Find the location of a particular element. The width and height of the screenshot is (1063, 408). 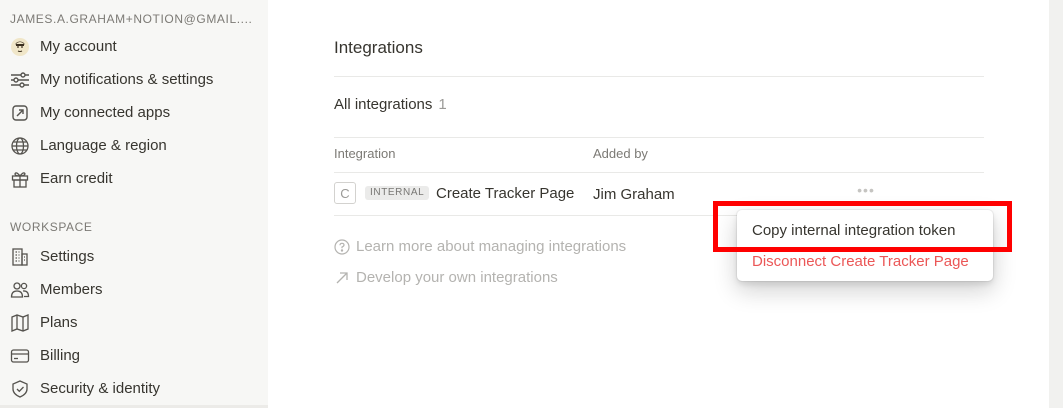

copy-token-menu-item: Copy internal integration token is located at coordinates (853, 230).